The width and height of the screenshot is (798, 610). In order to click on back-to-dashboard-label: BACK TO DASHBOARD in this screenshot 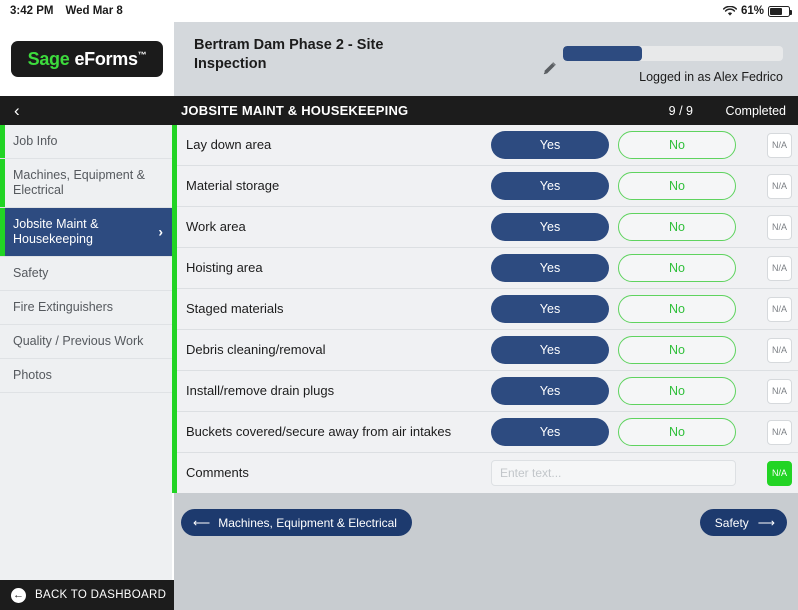, I will do `click(101, 595)`.